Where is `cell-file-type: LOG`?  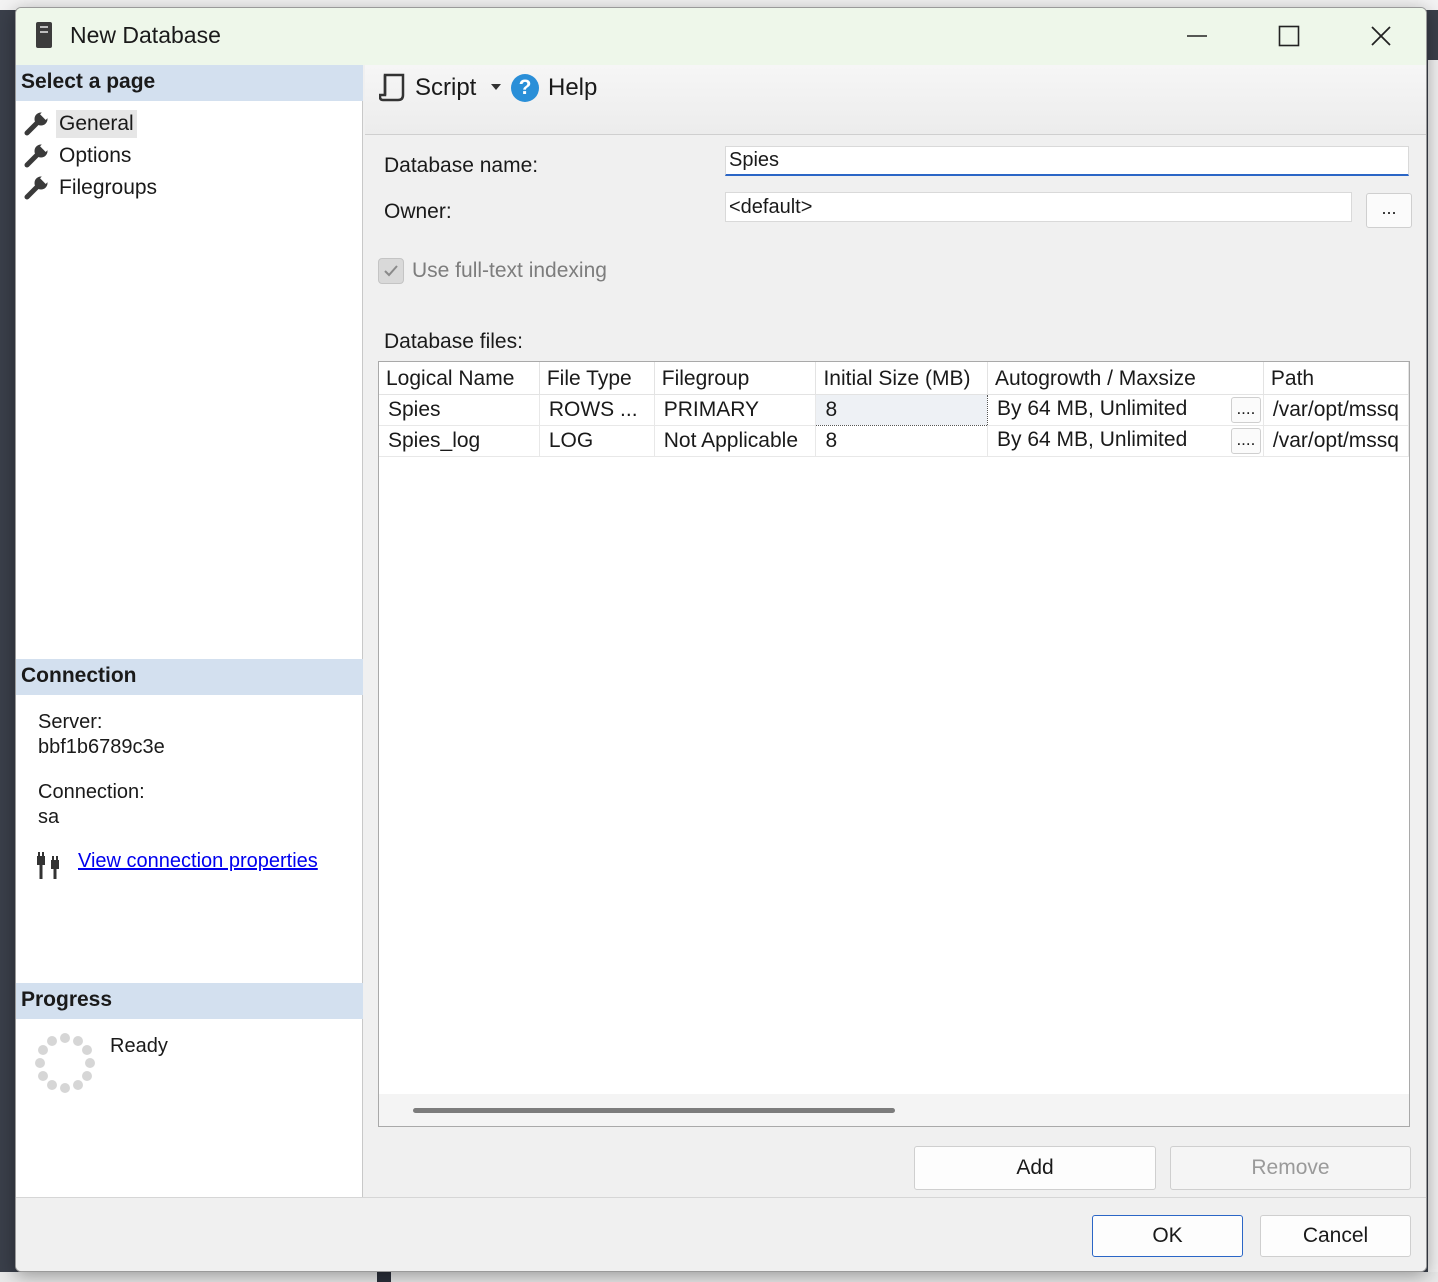 cell-file-type: LOG is located at coordinates (597, 441).